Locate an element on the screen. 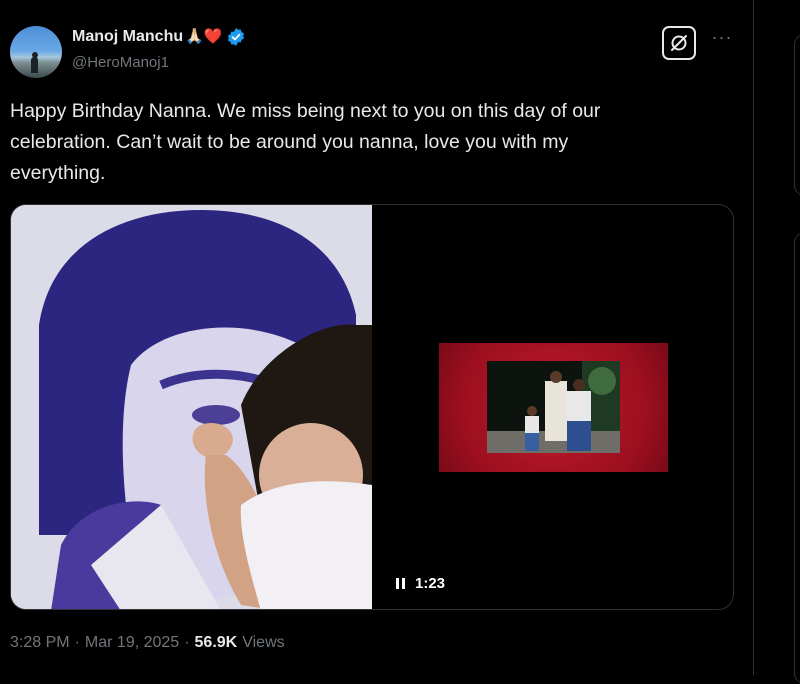 The height and width of the screenshot is (684, 800). author-emoji: 🙏🏻❤️ is located at coordinates (204, 36).